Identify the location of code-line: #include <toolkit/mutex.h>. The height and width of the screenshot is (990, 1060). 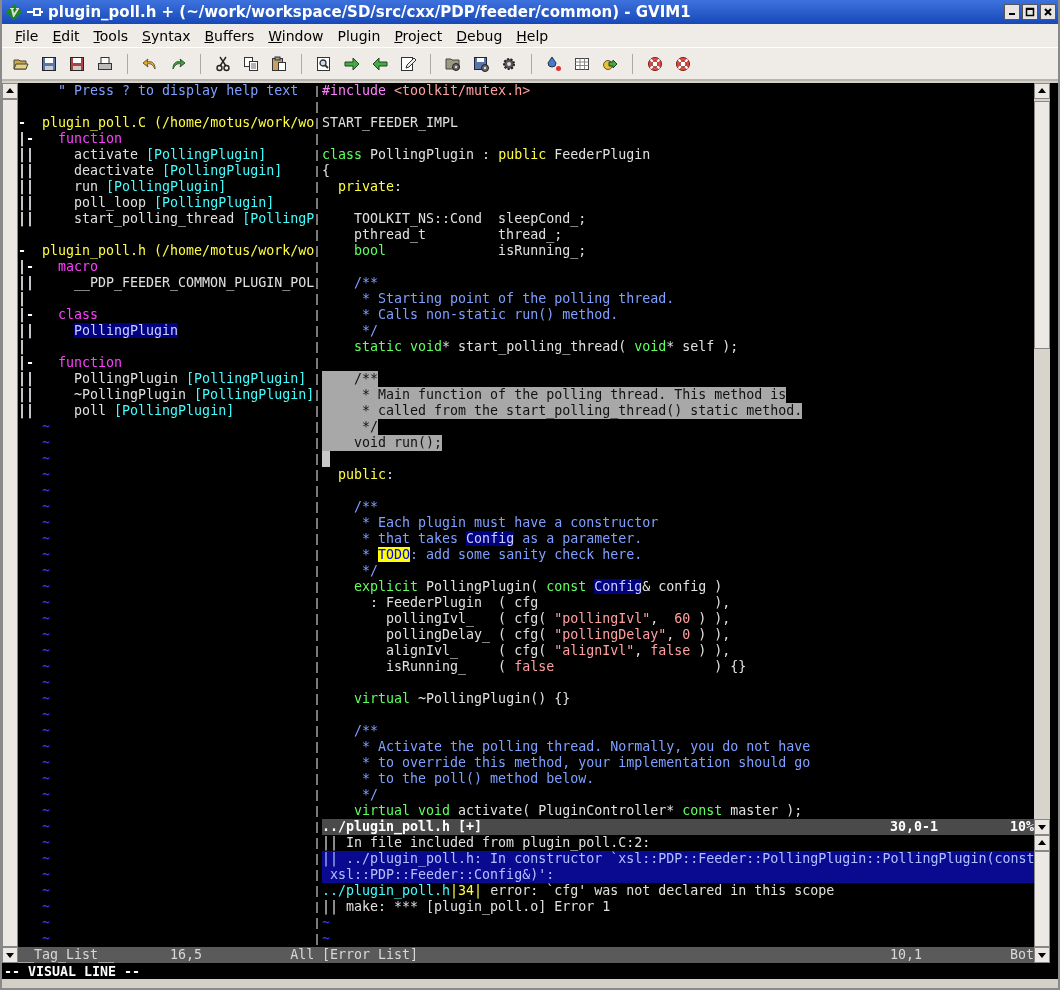
(426, 91).